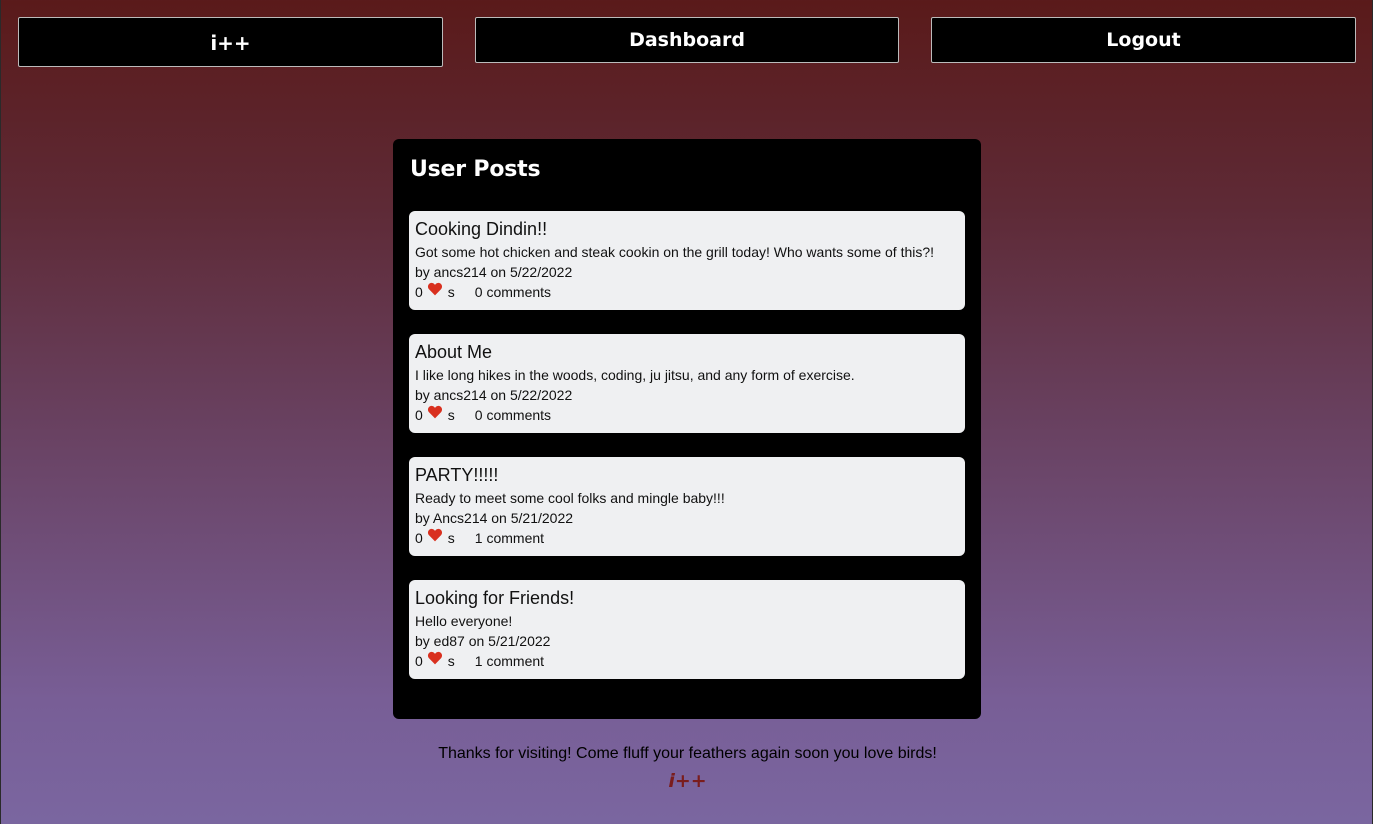  What do you see at coordinates (230, 42) in the screenshot?
I see `home-button: i++` at bounding box center [230, 42].